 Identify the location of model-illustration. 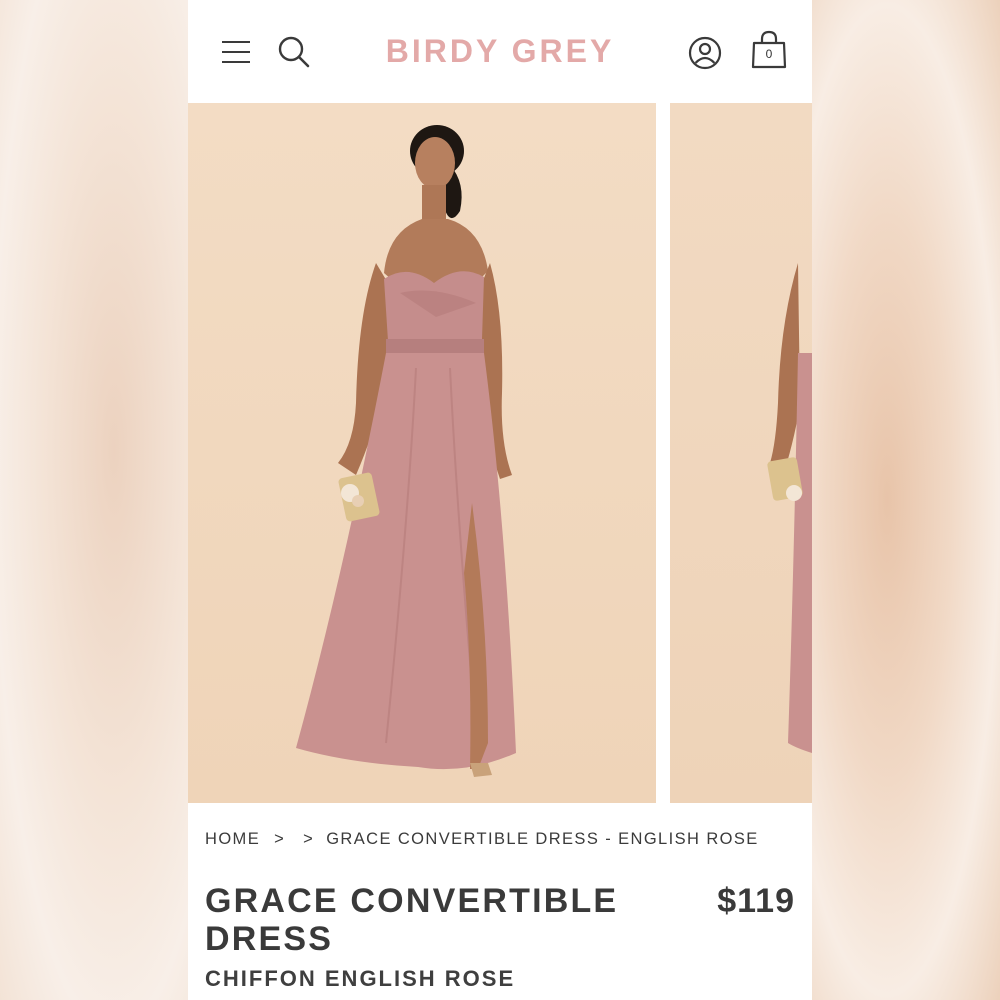
(406, 451).